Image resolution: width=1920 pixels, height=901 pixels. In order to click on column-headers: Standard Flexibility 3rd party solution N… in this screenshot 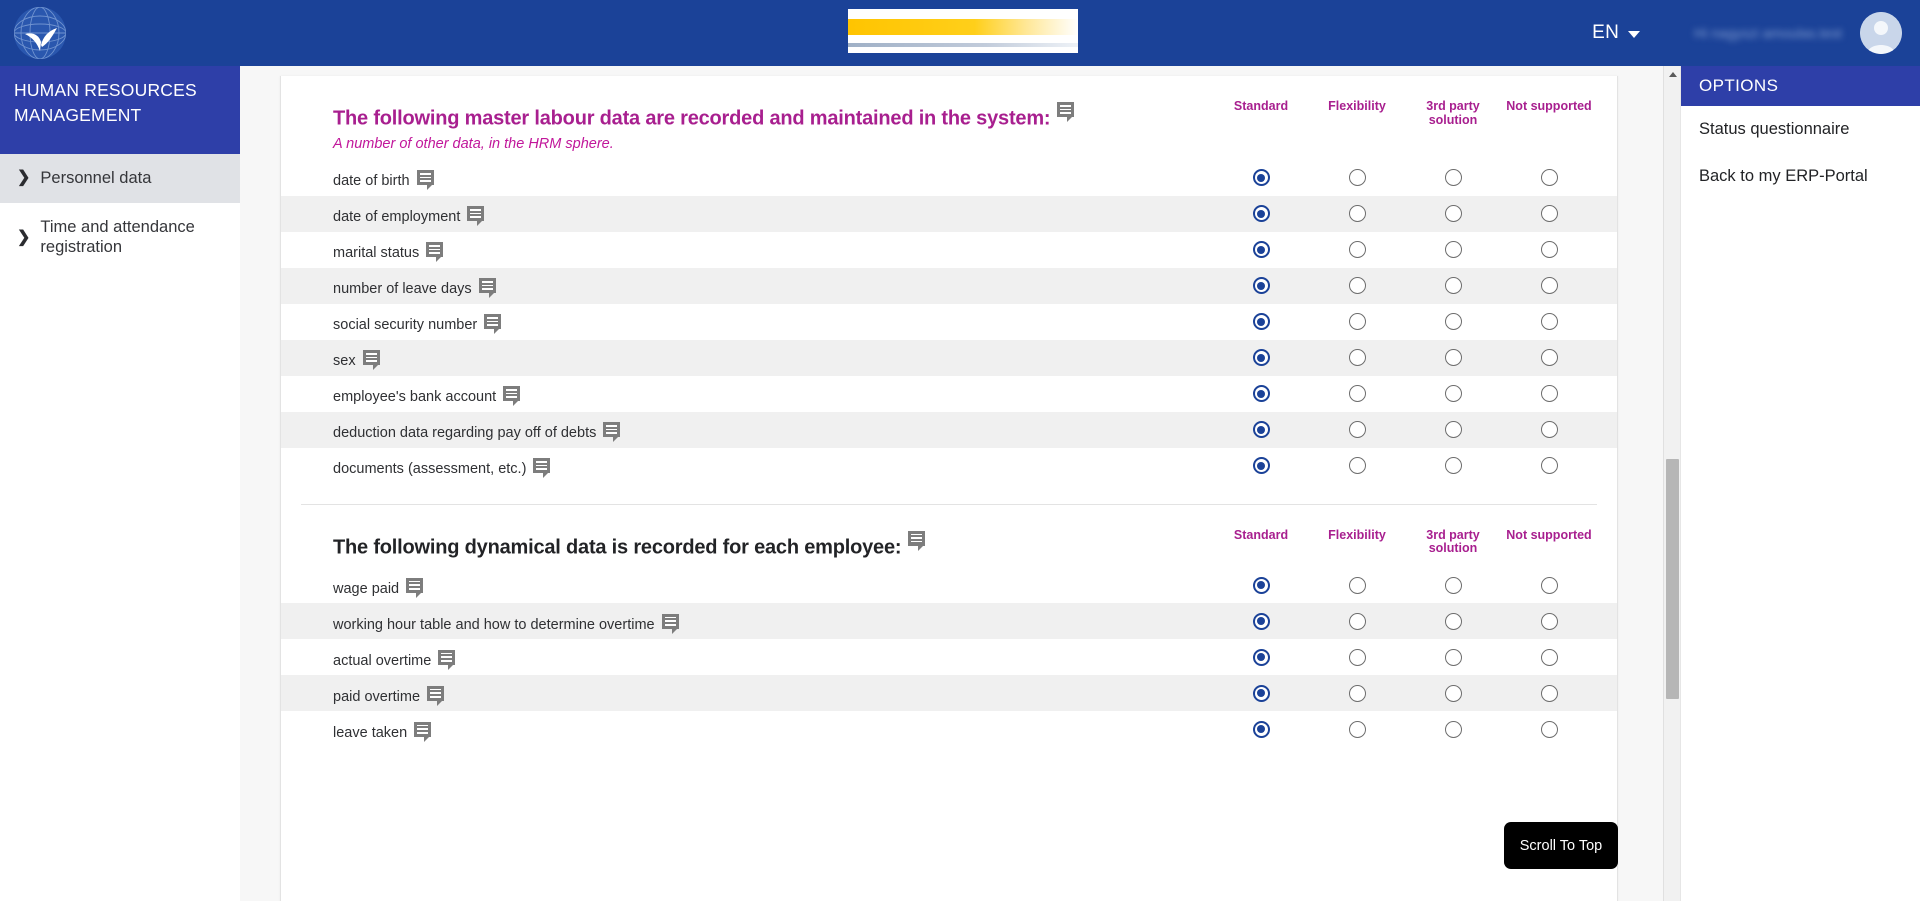, I will do `click(1405, 542)`.